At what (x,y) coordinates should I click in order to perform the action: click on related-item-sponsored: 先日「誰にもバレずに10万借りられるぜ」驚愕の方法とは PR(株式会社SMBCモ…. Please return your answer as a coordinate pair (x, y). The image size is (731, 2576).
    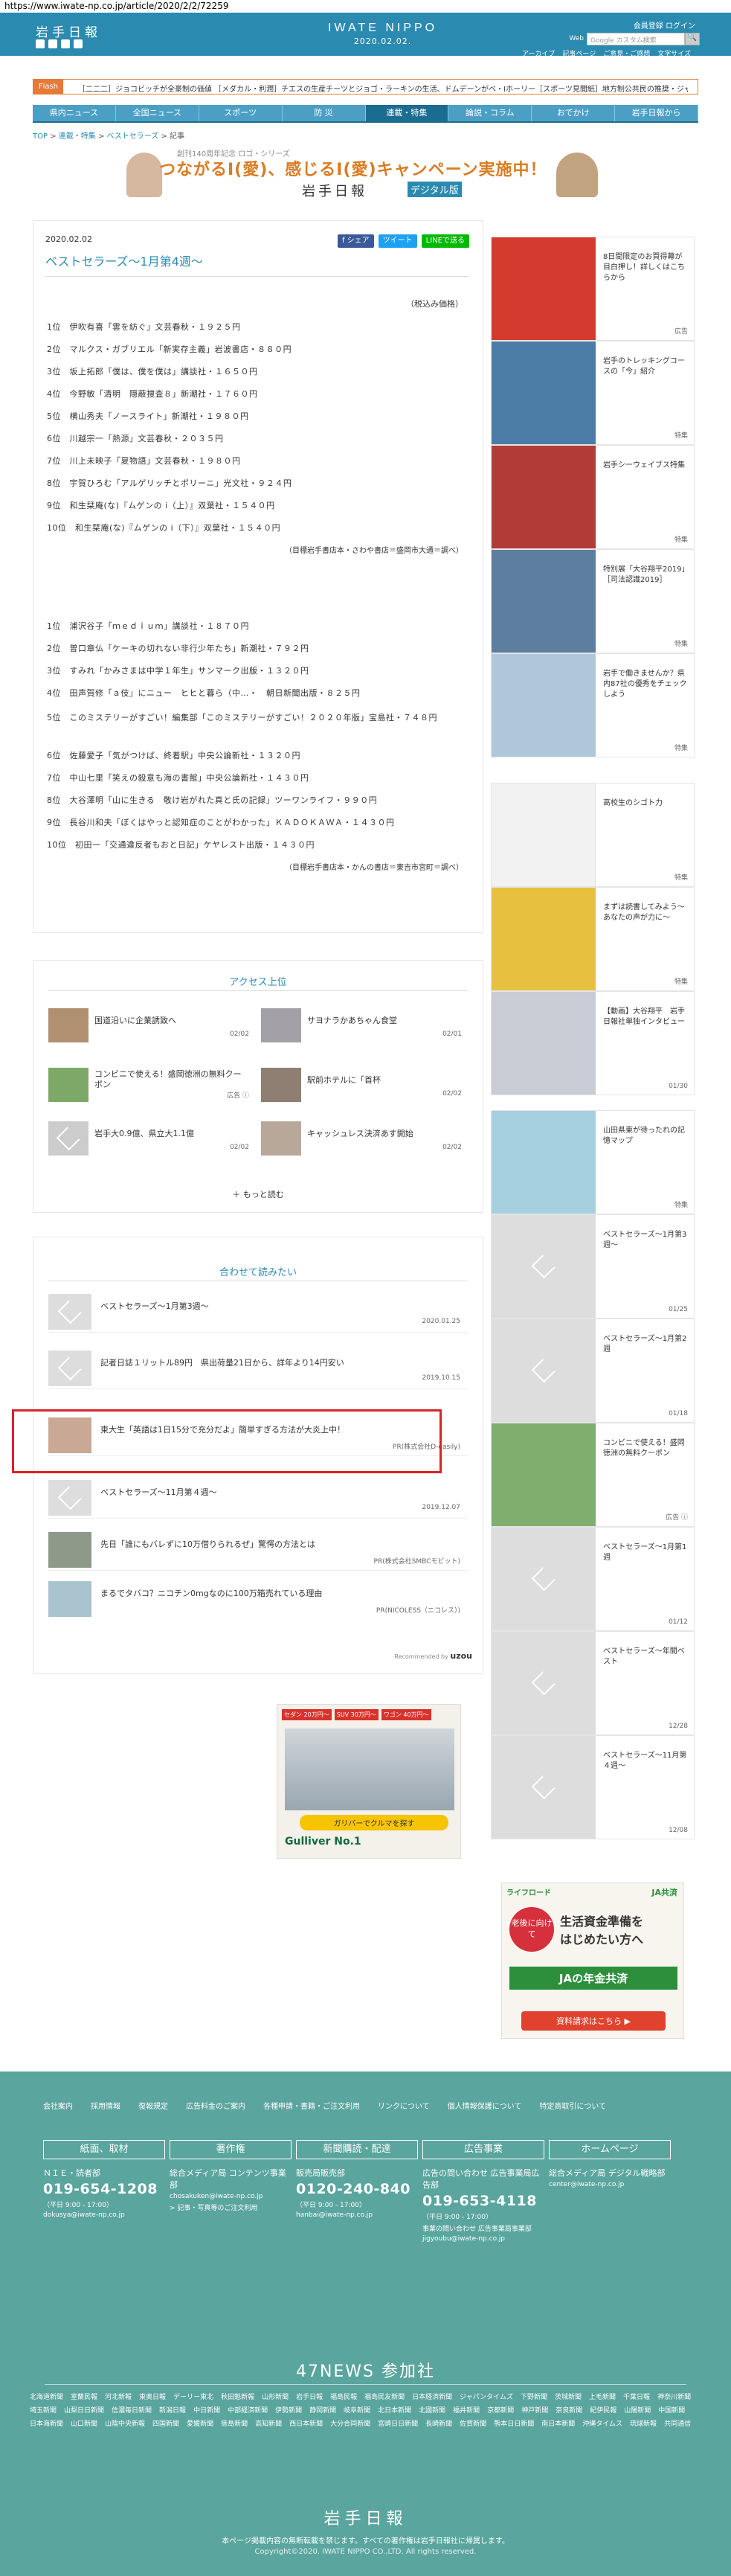
    Looking at the image, I should click on (258, 1549).